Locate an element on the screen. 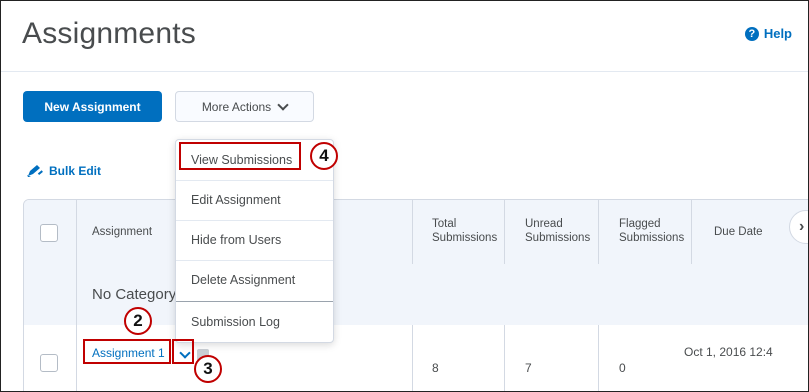 Image resolution: width=809 pixels, height=392 pixels. header-divider is located at coordinates (404, 71).